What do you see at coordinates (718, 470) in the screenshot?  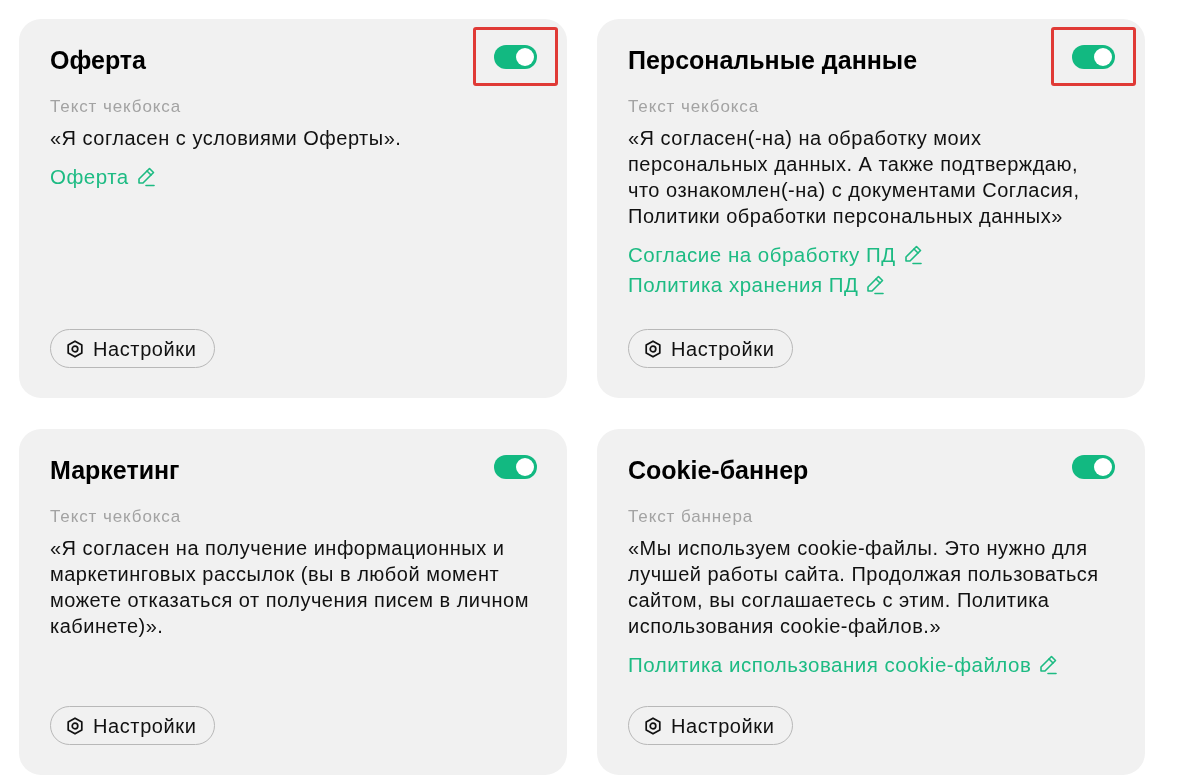 I see `card-title: Cookie-баннер` at bounding box center [718, 470].